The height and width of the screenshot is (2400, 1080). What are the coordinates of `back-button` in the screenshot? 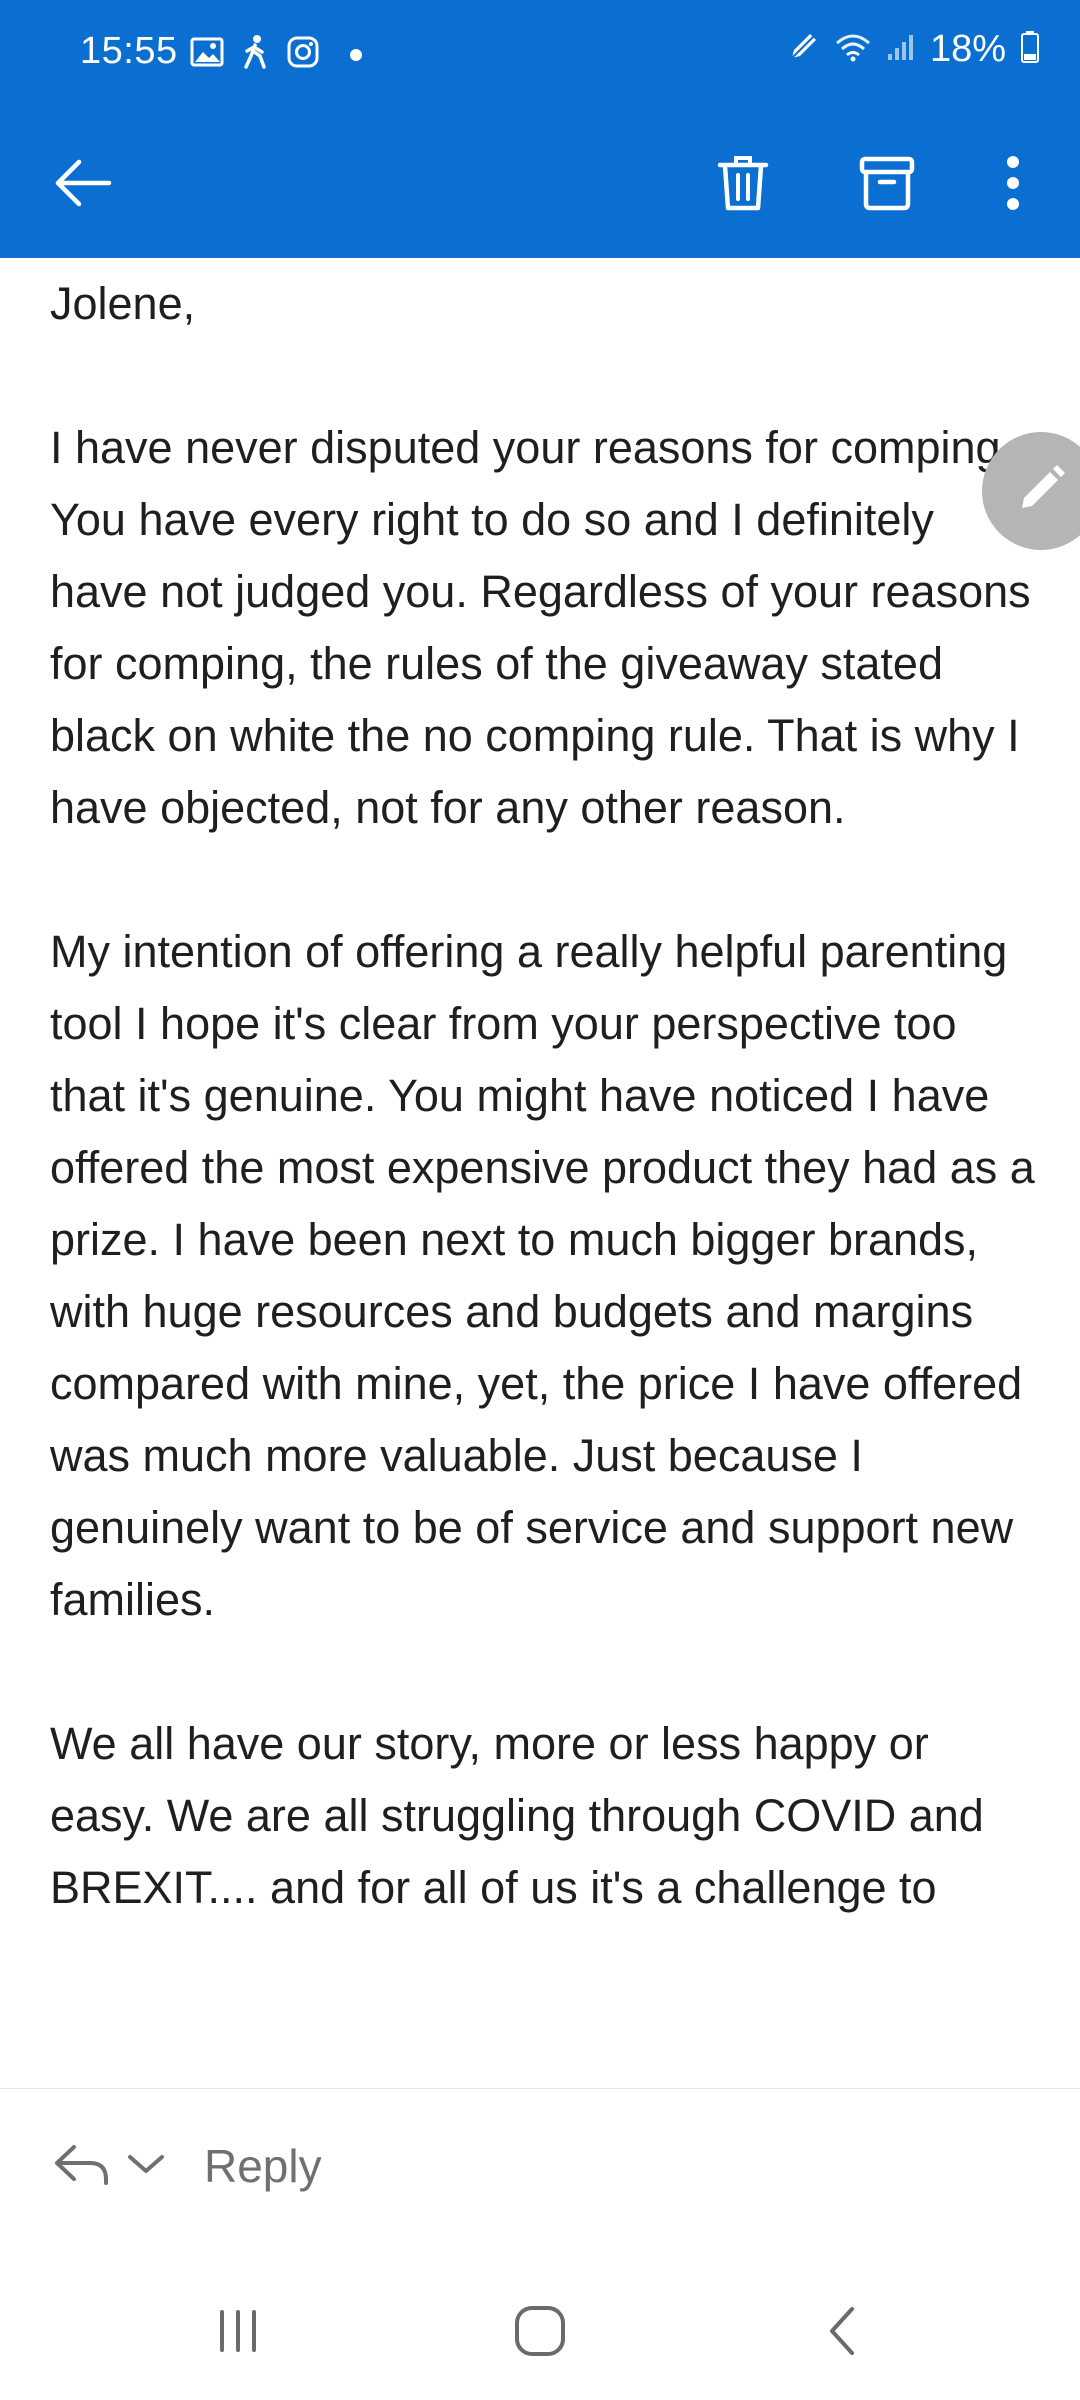 It's located at (83, 185).